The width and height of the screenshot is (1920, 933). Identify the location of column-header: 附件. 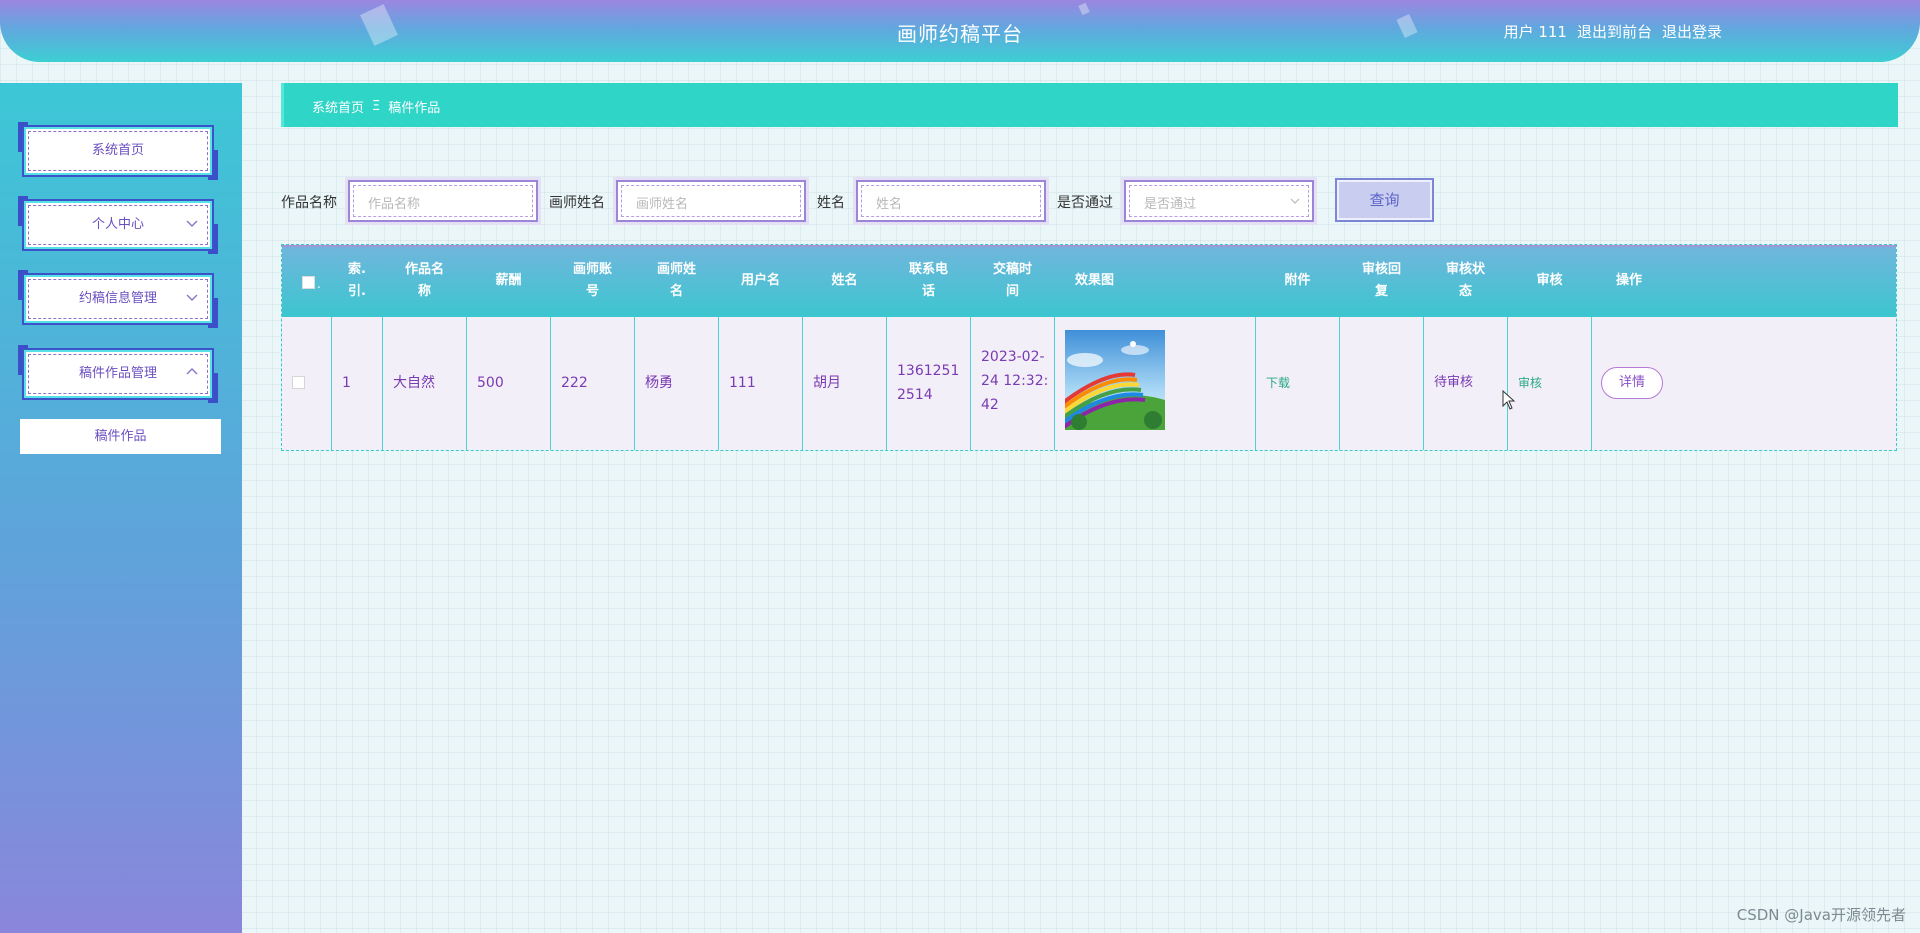
(1297, 280).